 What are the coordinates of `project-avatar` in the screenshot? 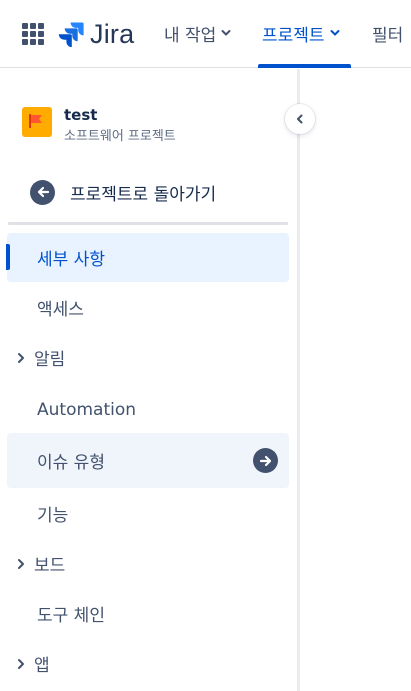 It's located at (37, 122).